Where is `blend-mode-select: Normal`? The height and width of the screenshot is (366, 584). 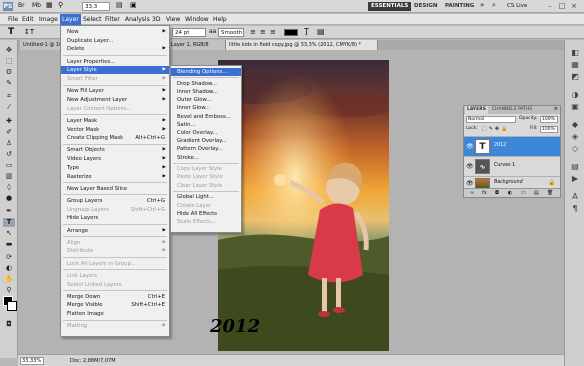
blend-mode-select: Normal is located at coordinates (491, 119).